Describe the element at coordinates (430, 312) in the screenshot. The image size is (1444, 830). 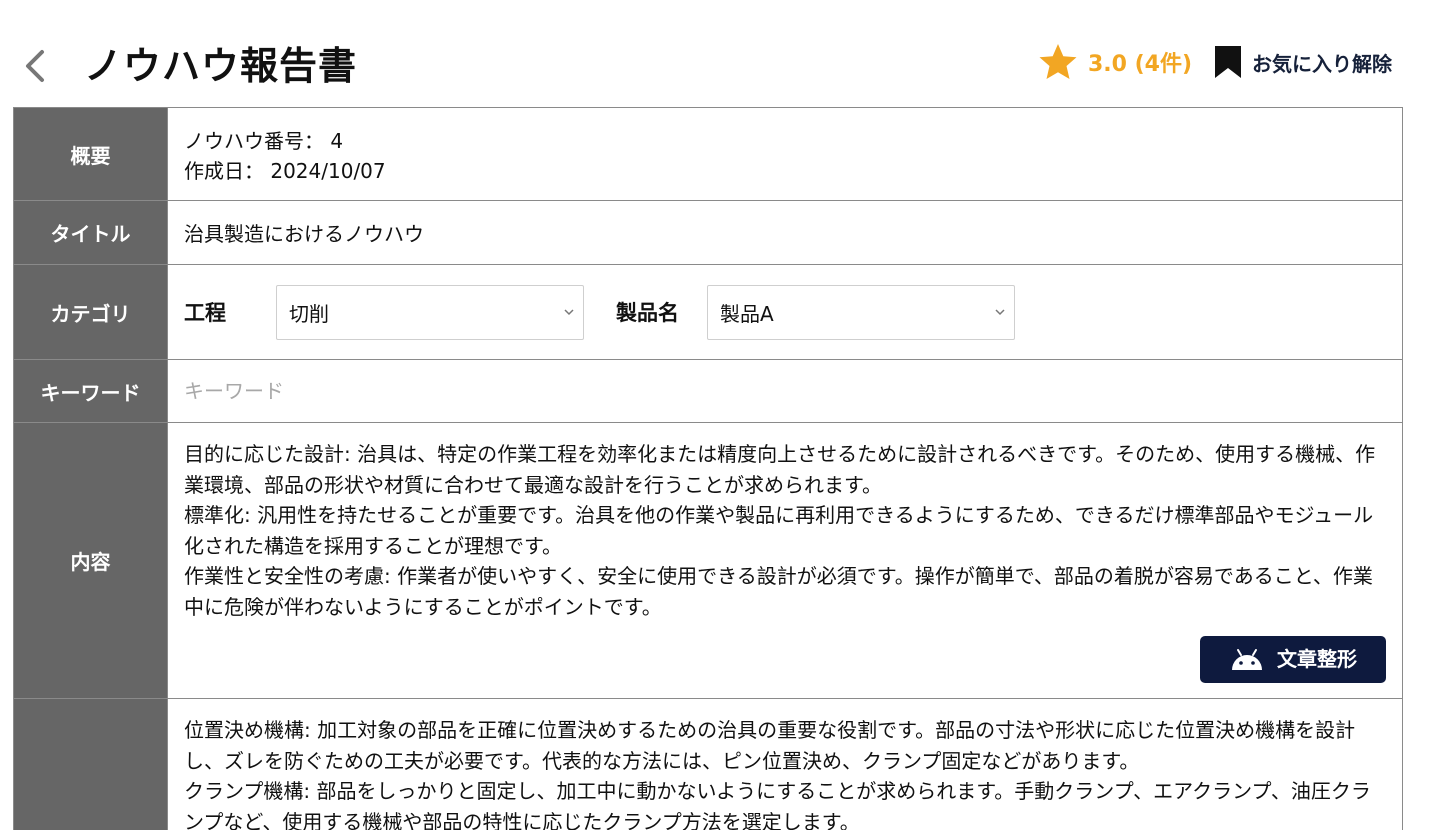
I see `process-select: 切削` at that location.